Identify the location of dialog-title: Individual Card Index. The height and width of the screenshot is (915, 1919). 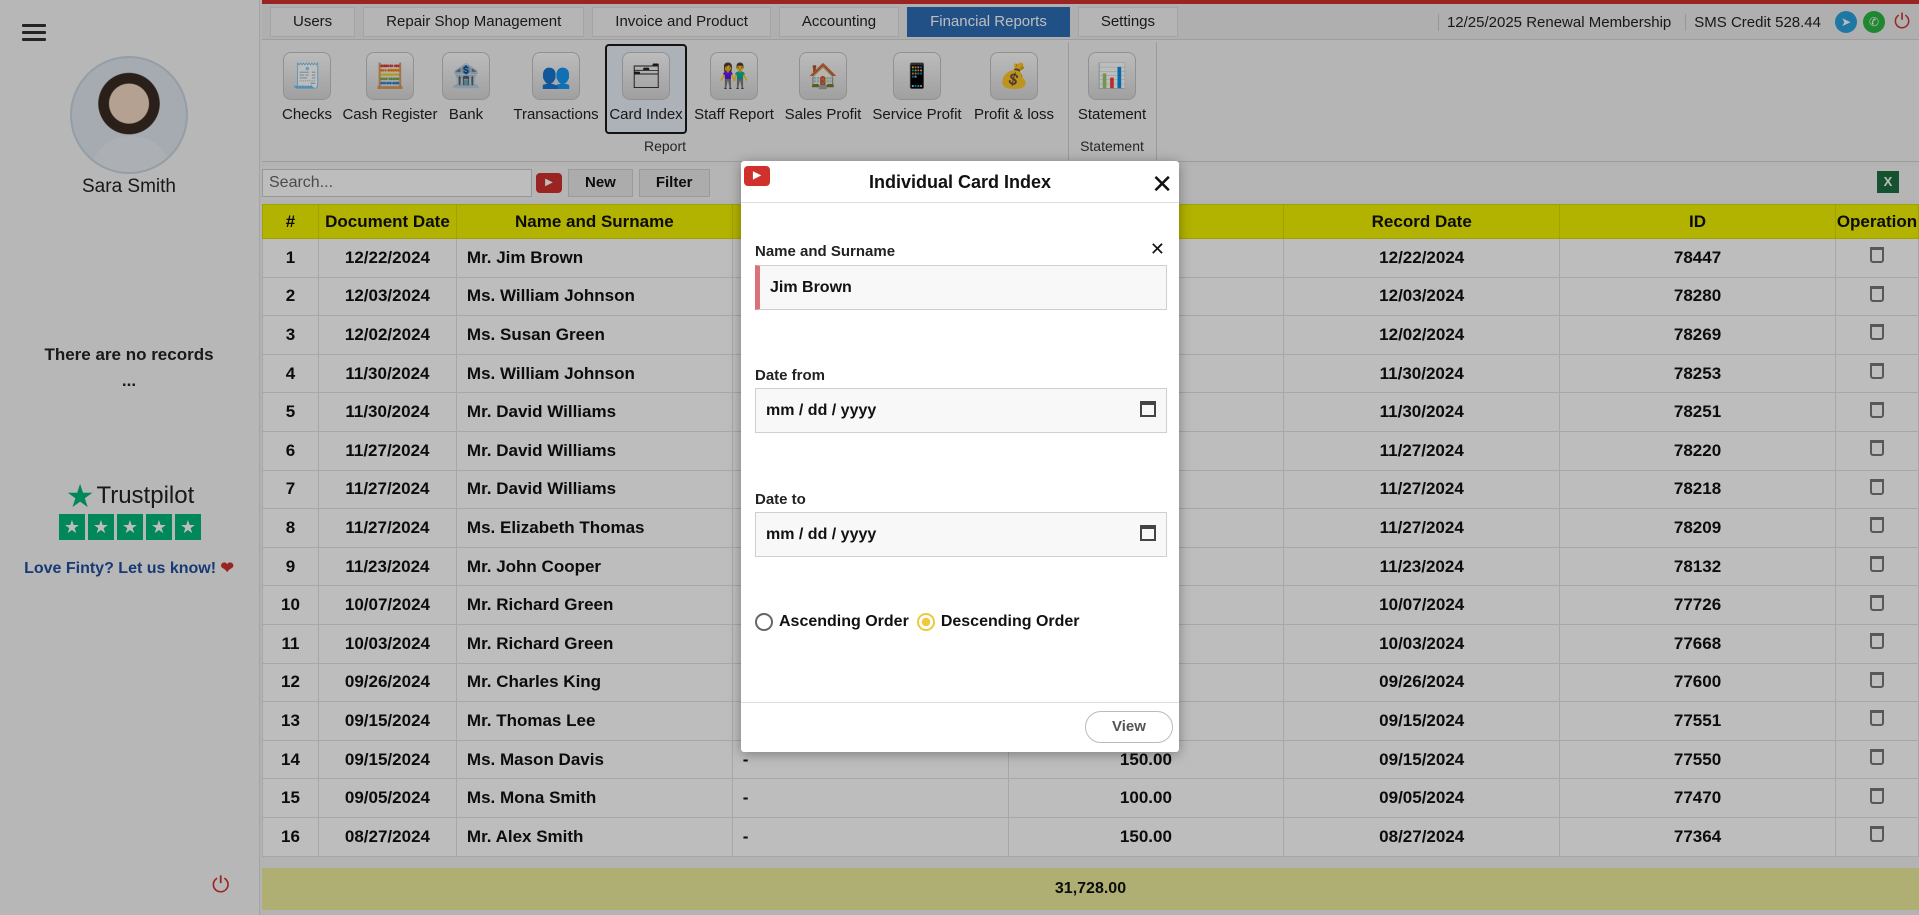
(960, 182).